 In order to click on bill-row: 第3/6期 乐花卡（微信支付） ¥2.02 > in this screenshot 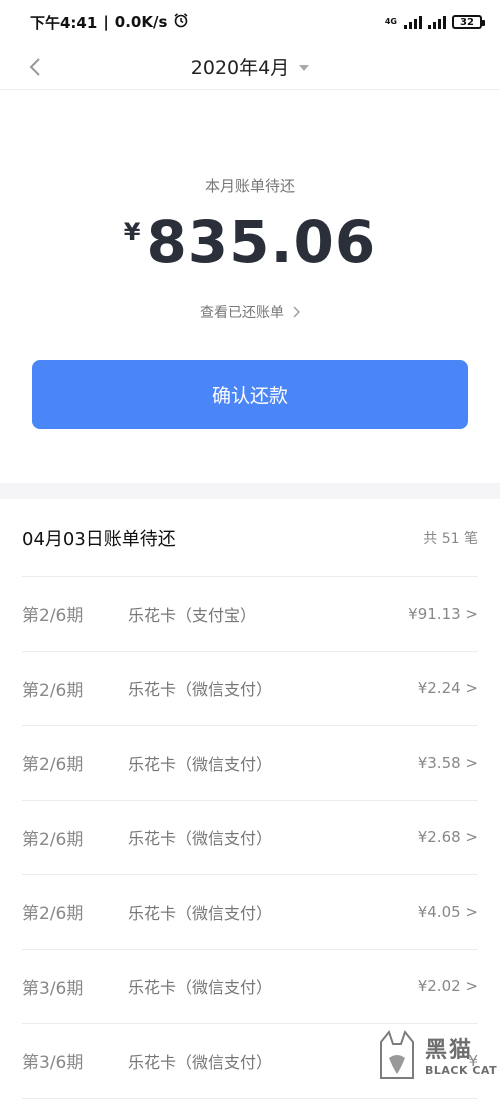, I will do `click(250, 987)`.